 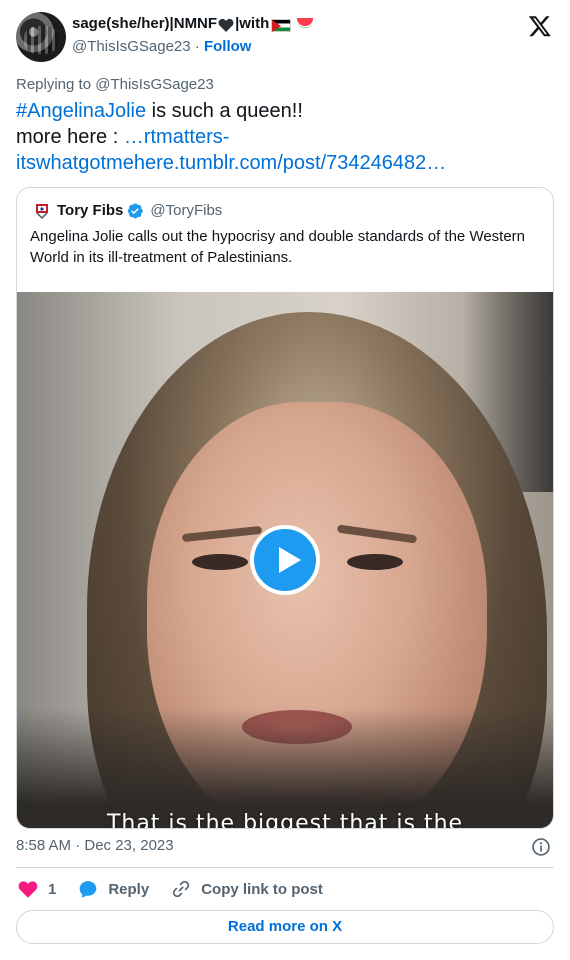 I want to click on info-icon, so click(x=541, y=847).